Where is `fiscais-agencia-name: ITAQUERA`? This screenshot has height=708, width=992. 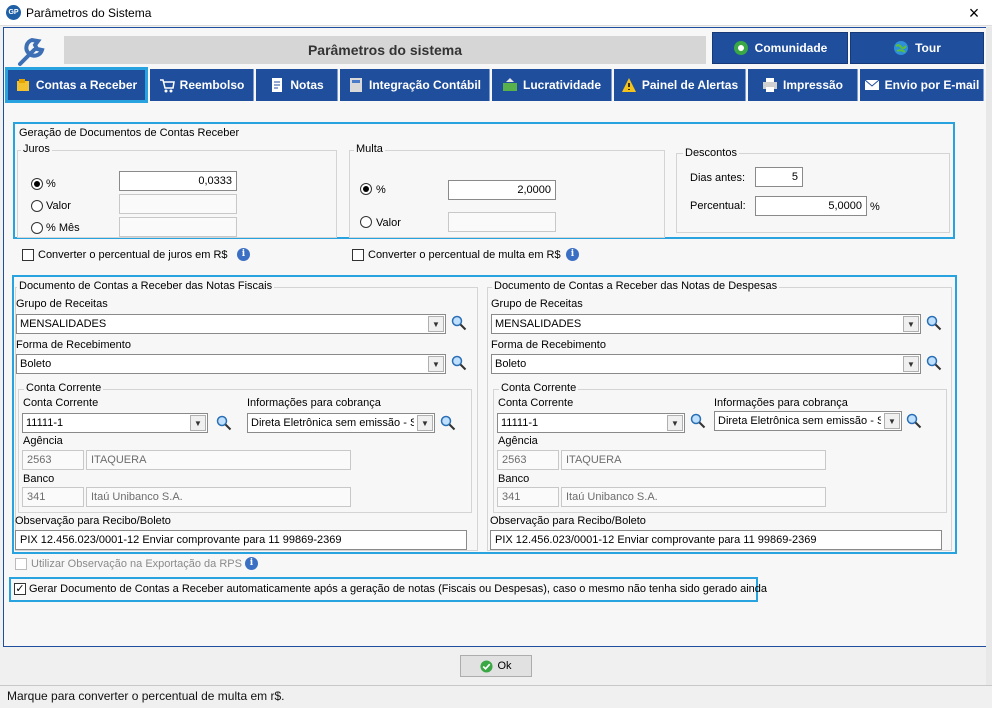
fiscais-agencia-name: ITAQUERA is located at coordinates (218, 460).